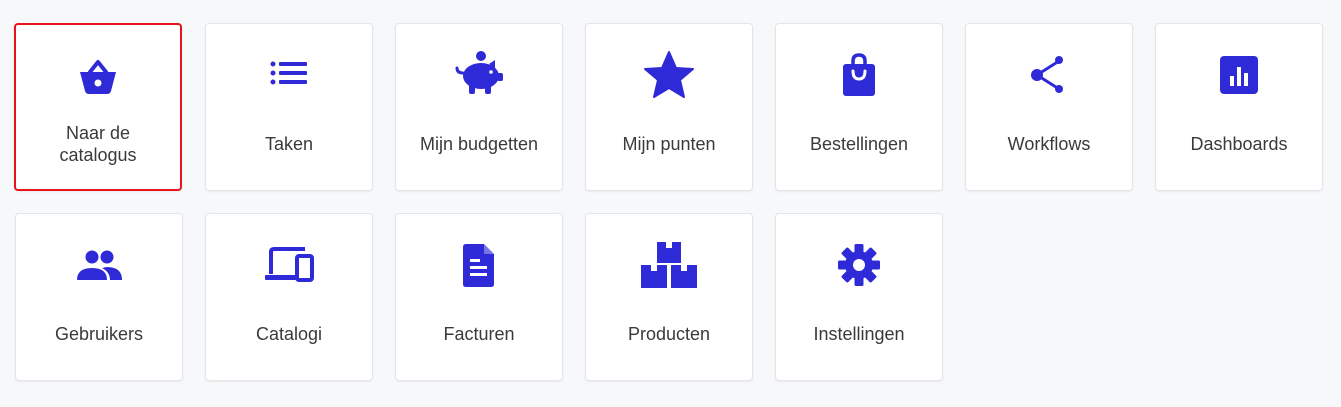 The height and width of the screenshot is (407, 1341). Describe the element at coordinates (479, 334) in the screenshot. I see `tile-label: Facturen` at that location.